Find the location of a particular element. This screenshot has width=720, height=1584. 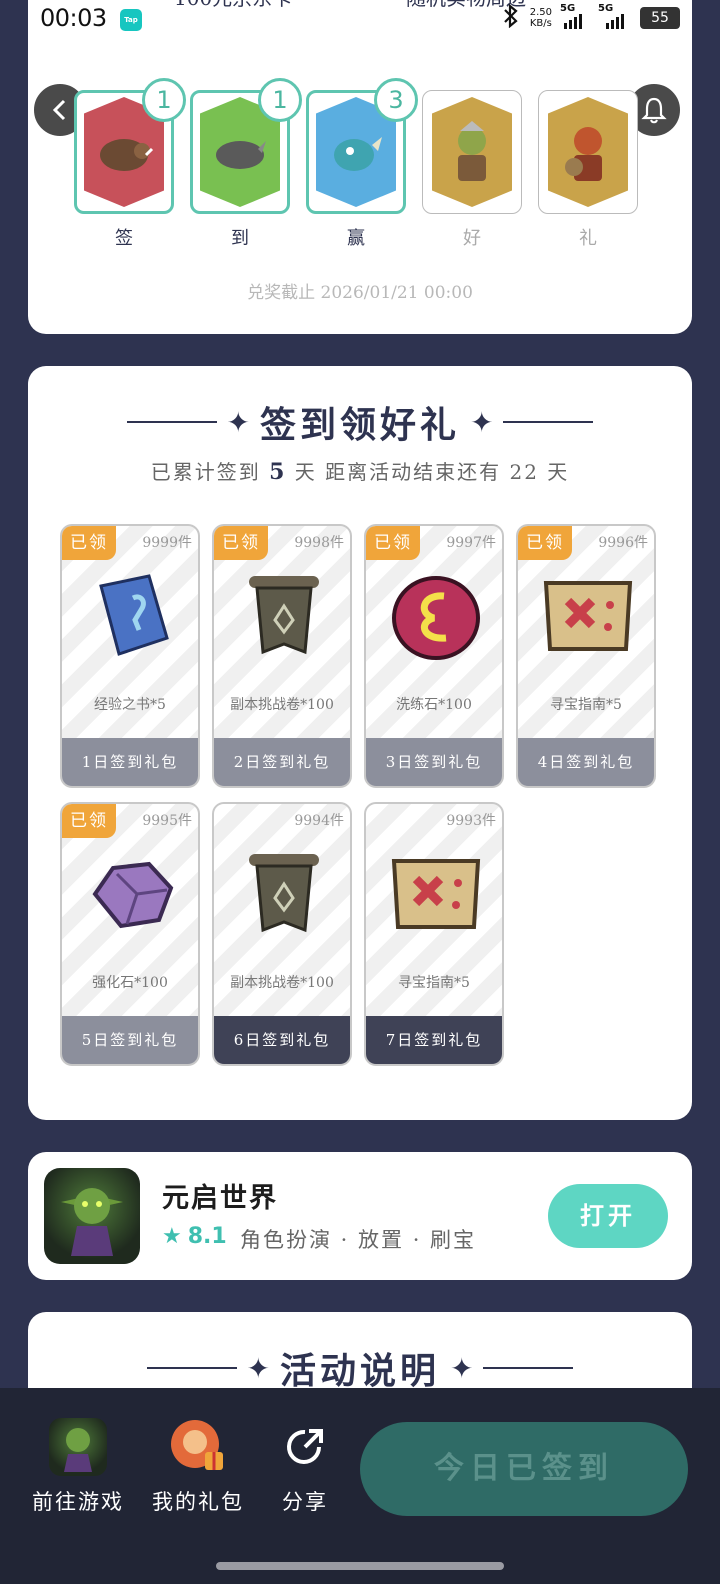

rules-title-text: 活动说明 is located at coordinates (359, 1371).